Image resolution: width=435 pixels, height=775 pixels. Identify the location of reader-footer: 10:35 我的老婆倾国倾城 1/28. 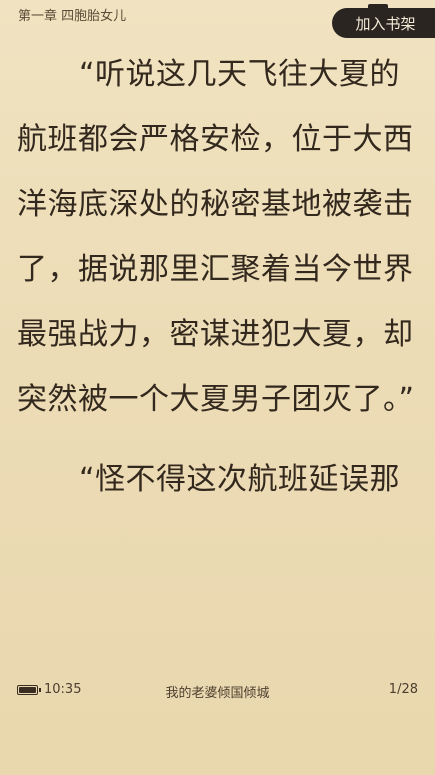
(217, 691).